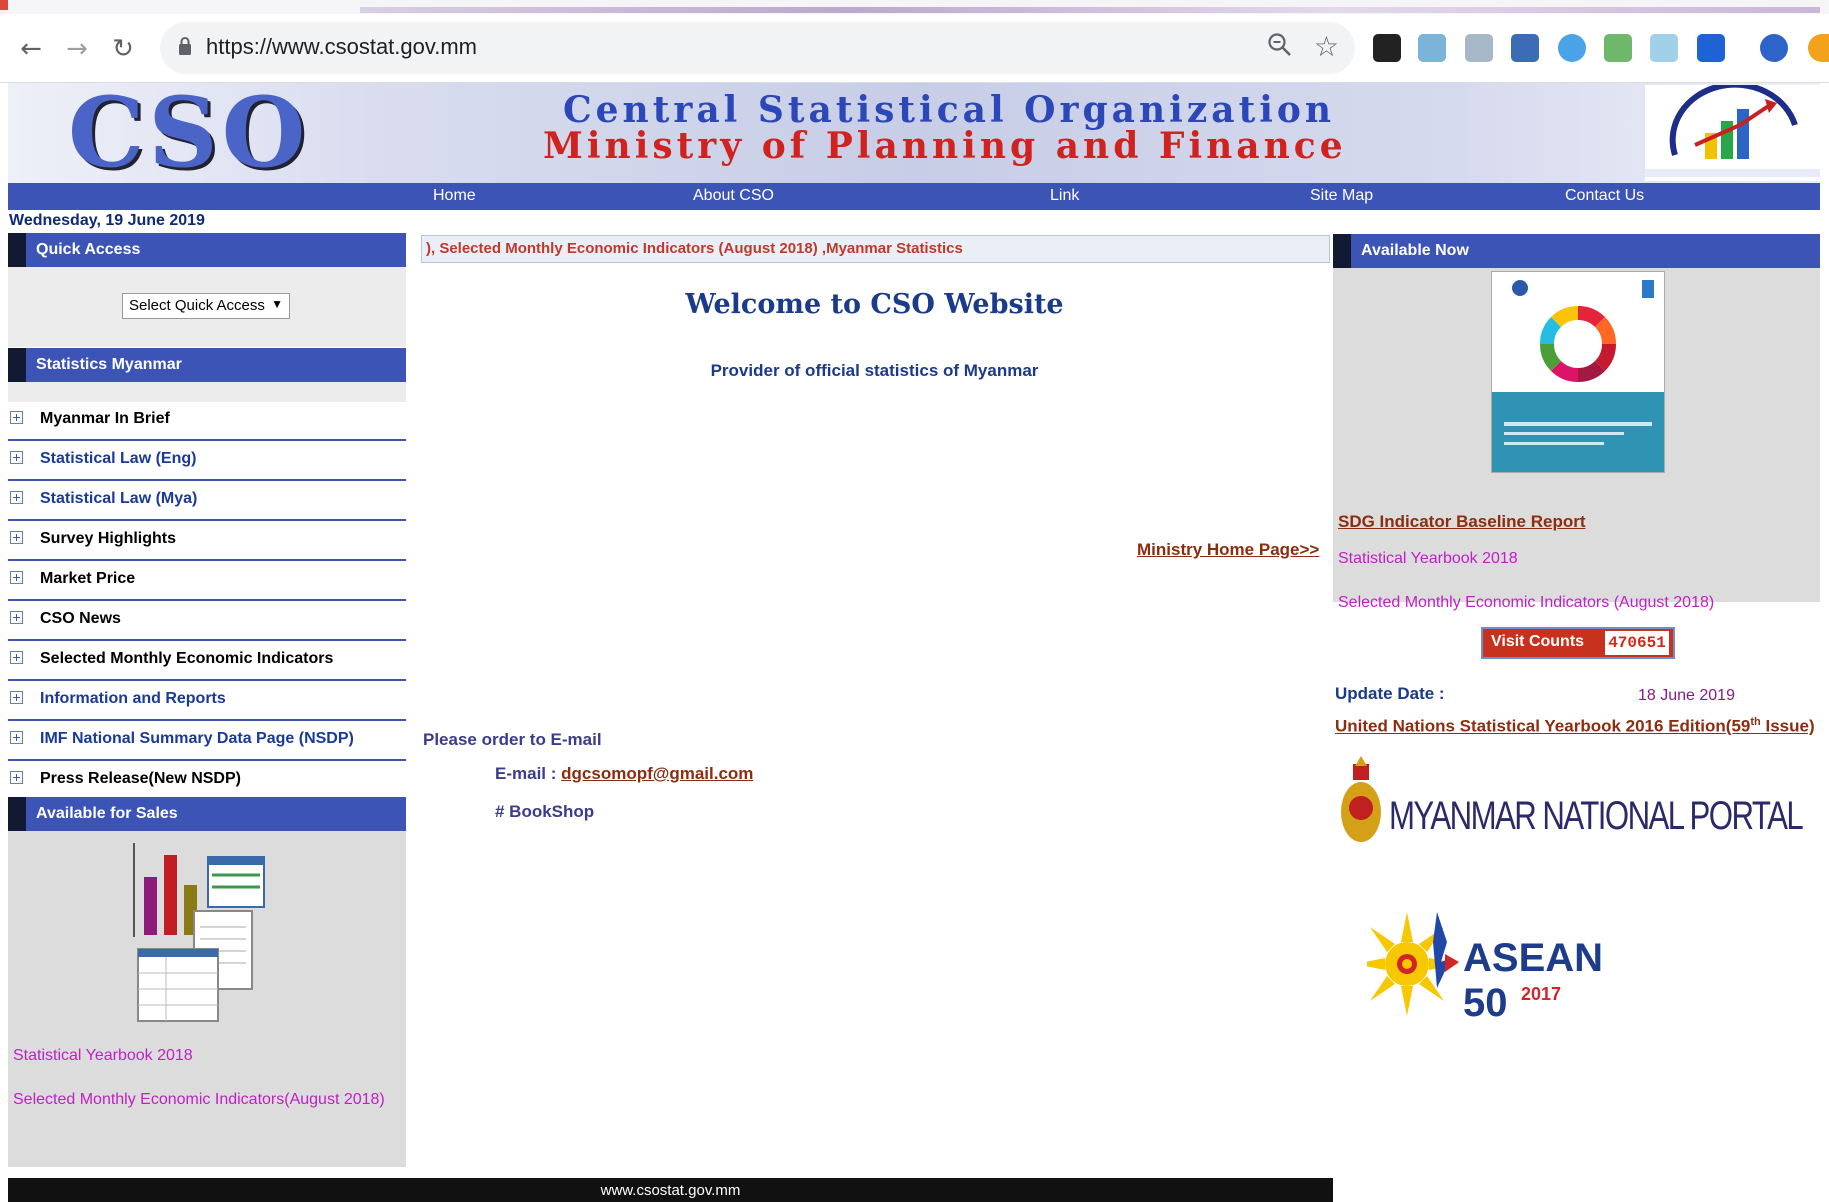  What do you see at coordinates (277, 304) in the screenshot?
I see `chevron-down-icon: ▼` at bounding box center [277, 304].